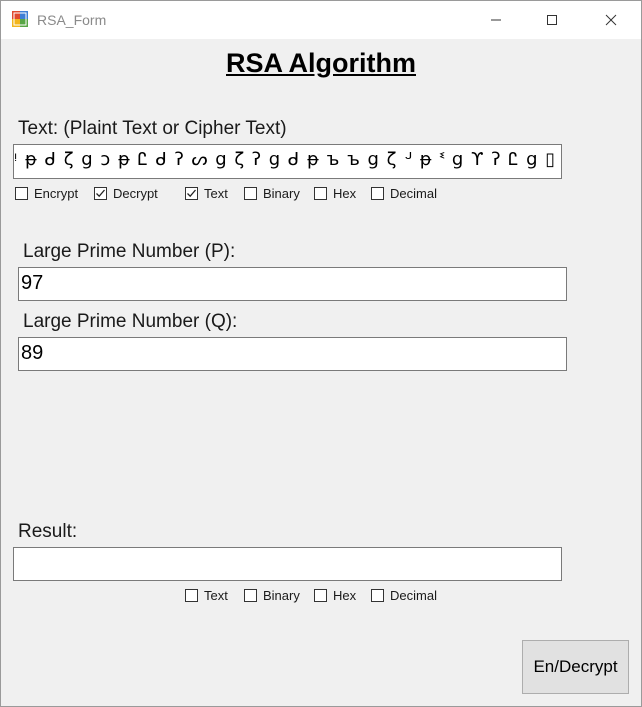 Image resolution: width=642 pixels, height=707 pixels. I want to click on prime-q-value: 89, so click(32, 353).